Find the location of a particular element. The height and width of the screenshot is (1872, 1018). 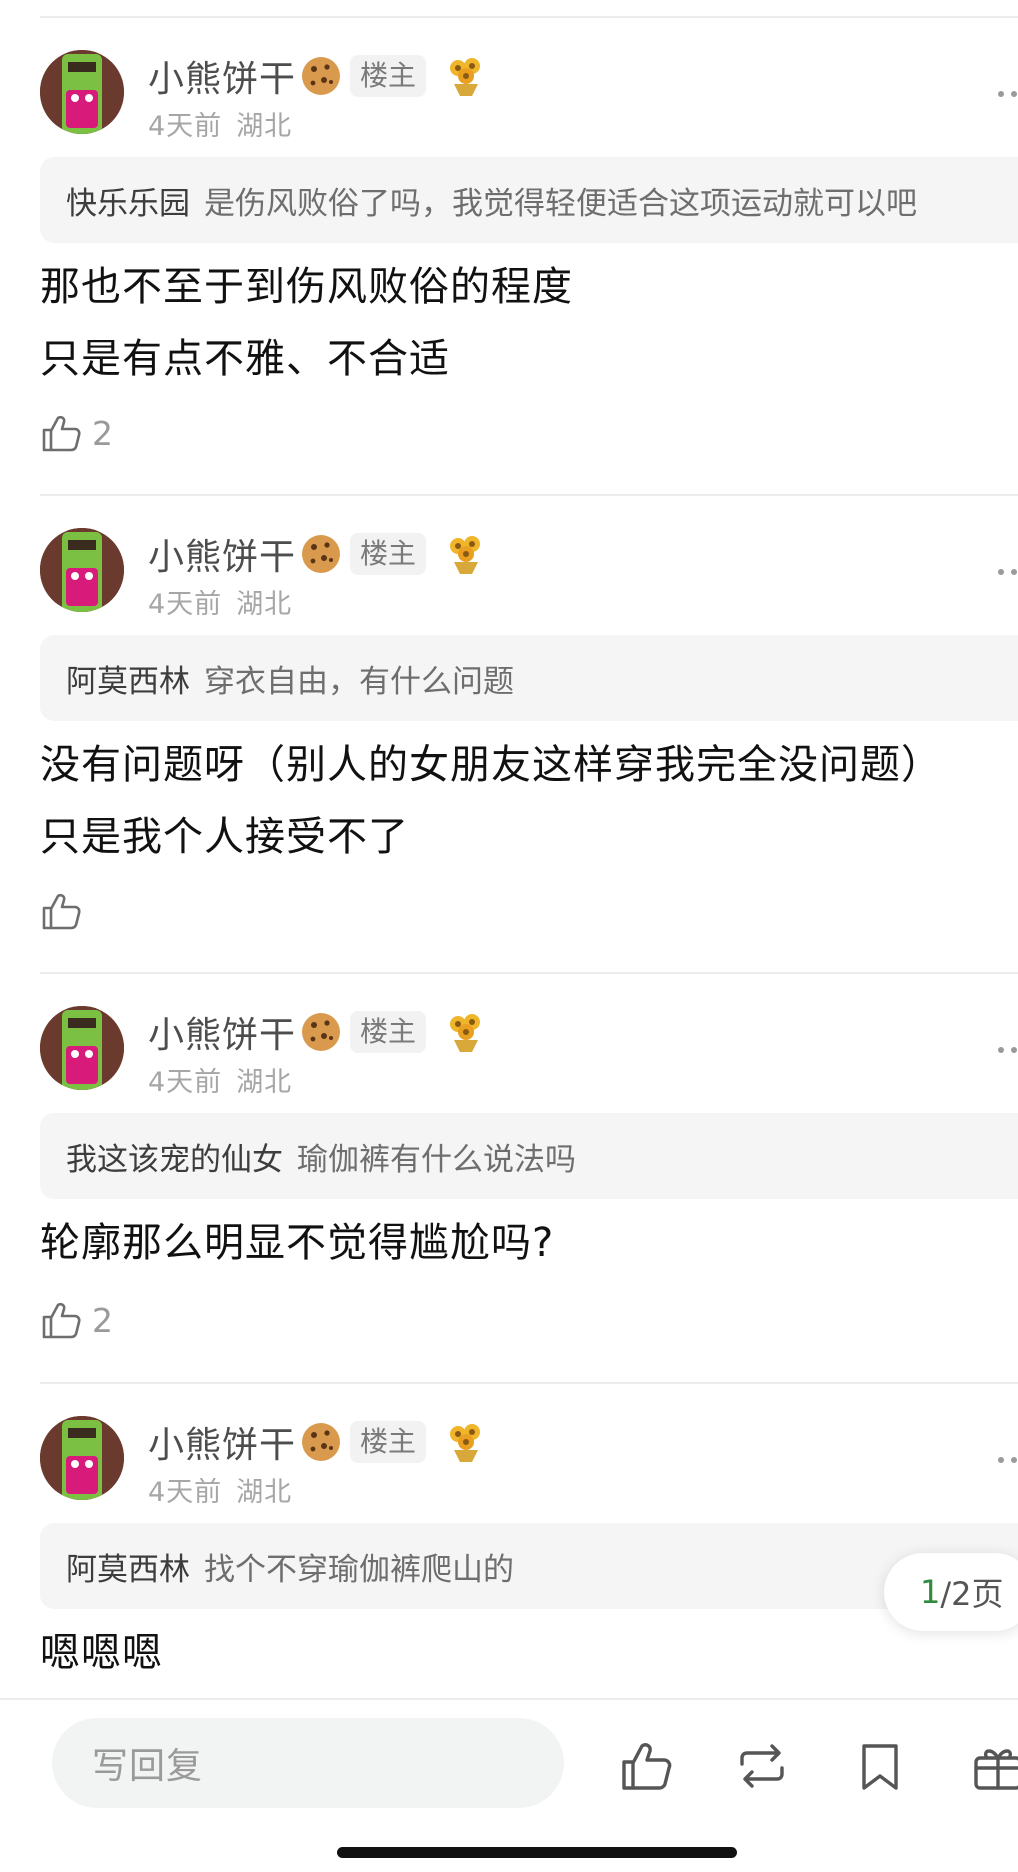

quoted-reply: 我这该宠的仙女 瑜伽裤有什么说法吗 is located at coordinates (529, 1156).